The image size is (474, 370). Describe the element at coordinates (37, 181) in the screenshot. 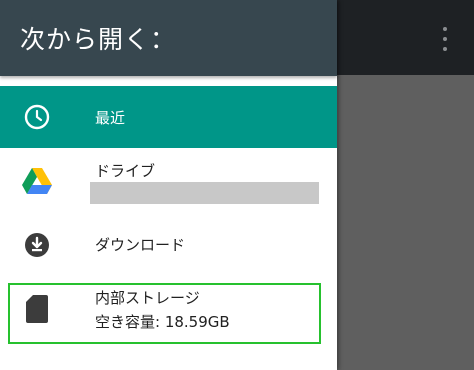

I see `google-drive-icon` at that location.